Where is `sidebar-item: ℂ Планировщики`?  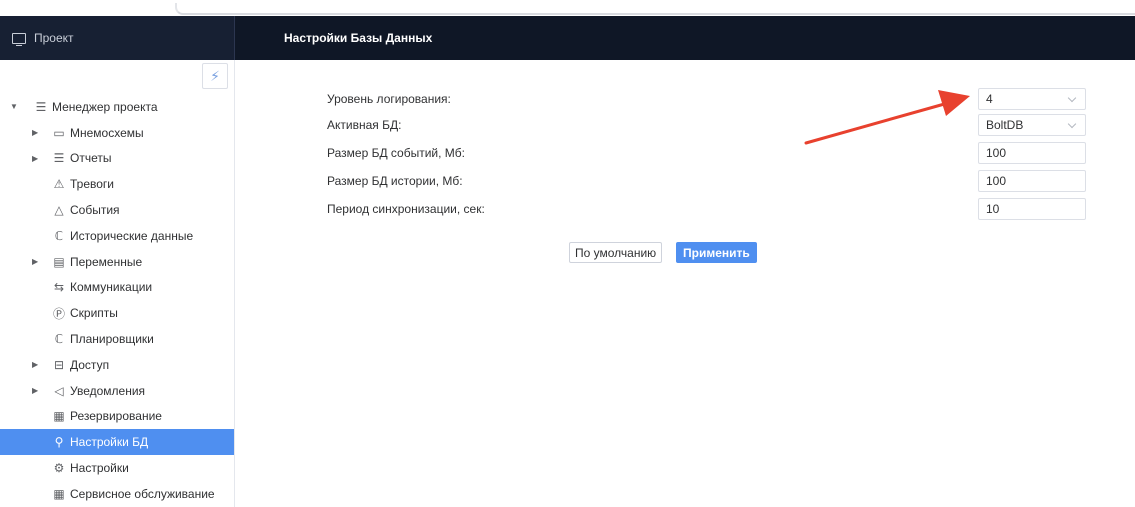
sidebar-item: ℂ Планировщики is located at coordinates (117, 339).